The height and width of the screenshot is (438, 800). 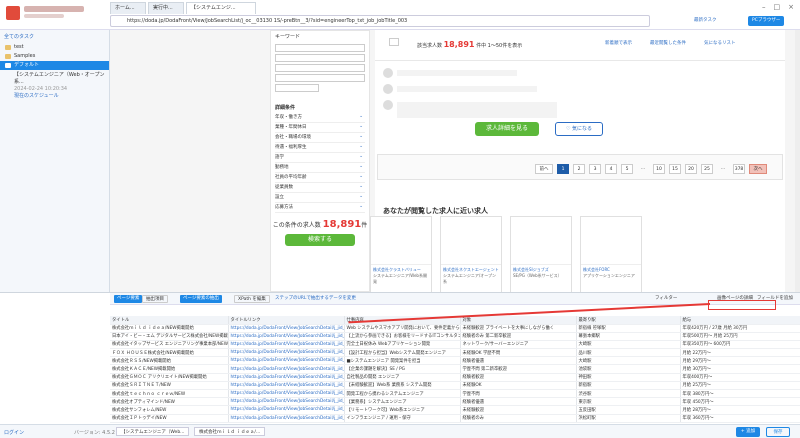 I want to click on all-tasks-header: 全てのタスク, so click(x=54, y=36).